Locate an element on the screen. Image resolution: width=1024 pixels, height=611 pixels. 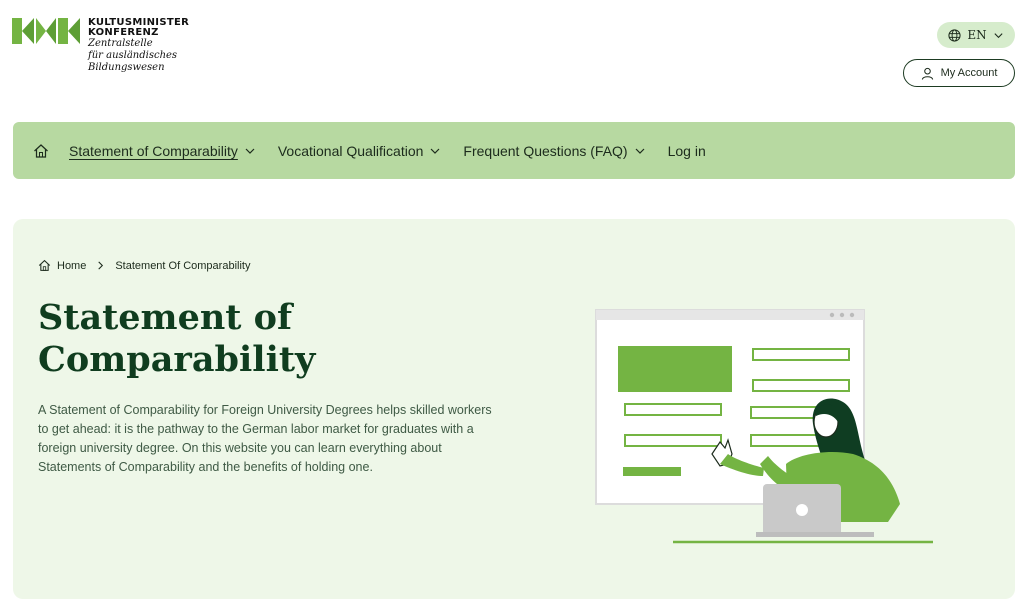
page-title: Statement of Comparability is located at coordinates (248, 339).